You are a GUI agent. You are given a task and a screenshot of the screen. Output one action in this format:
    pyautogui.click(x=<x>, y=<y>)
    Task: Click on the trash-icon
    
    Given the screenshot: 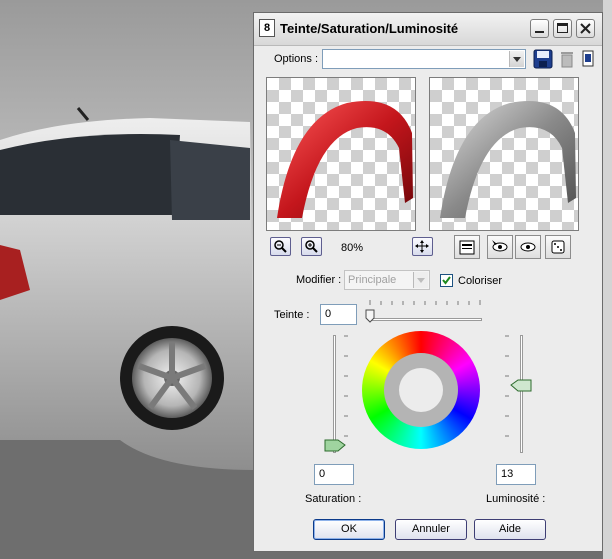 What is the action you would take?
    pyautogui.click(x=567, y=60)
    